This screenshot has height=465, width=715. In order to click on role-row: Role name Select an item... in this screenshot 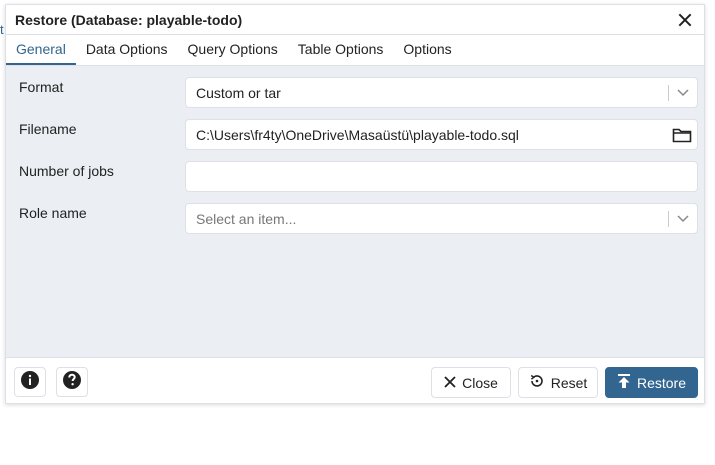, I will do `click(355, 219)`.